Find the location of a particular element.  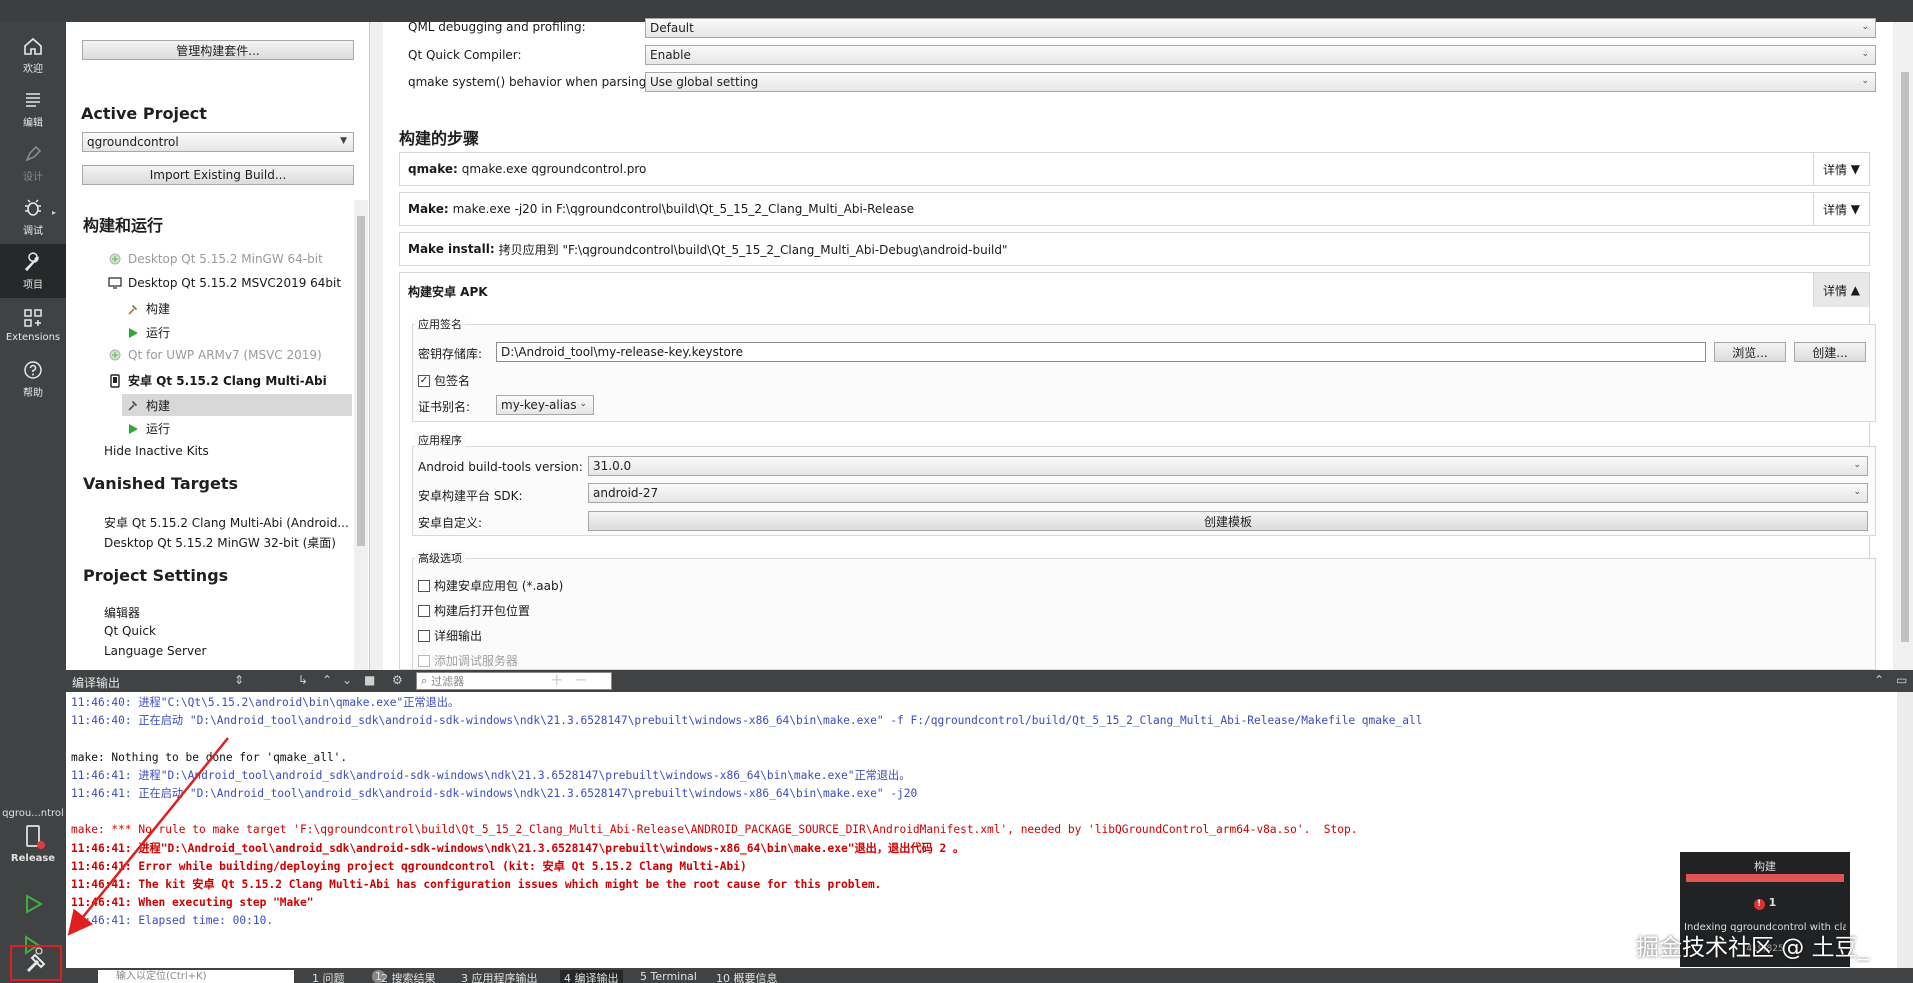

build-button is located at coordinates (36, 963).